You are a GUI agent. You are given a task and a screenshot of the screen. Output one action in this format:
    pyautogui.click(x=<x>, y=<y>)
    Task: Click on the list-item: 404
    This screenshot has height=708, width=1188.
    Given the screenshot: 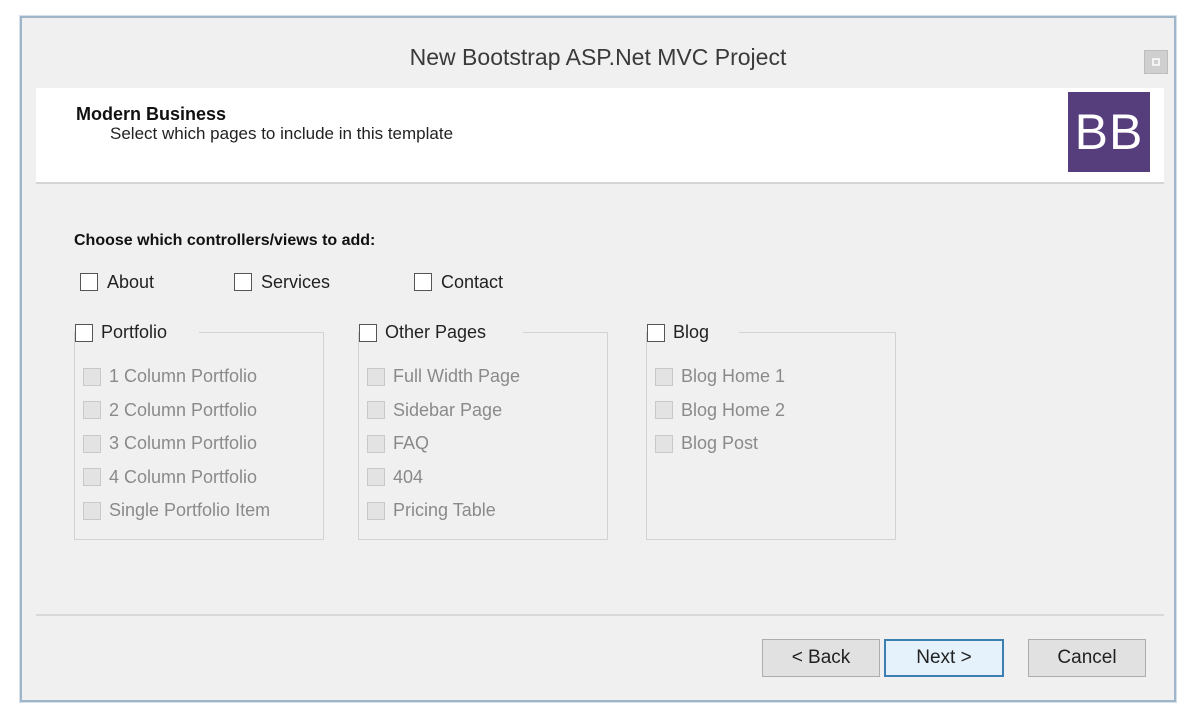 What is the action you would take?
    pyautogui.click(x=443, y=478)
    